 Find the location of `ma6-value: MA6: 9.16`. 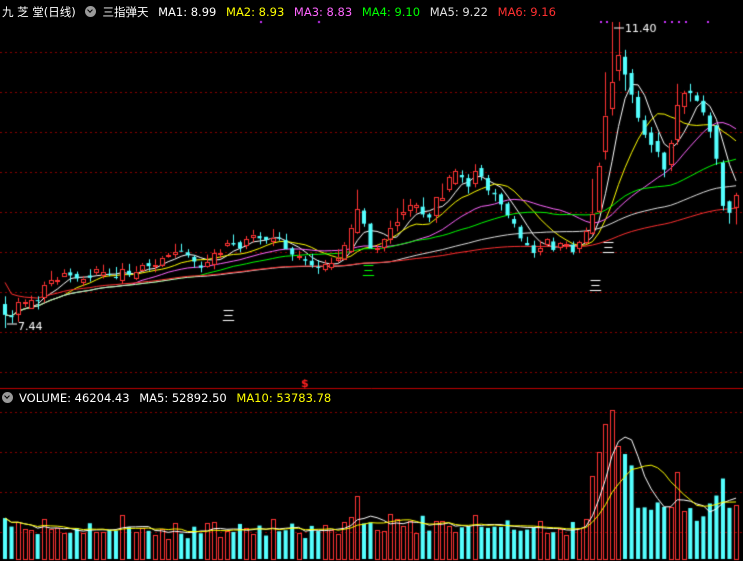

ma6-value: MA6: 9.16 is located at coordinates (526, 12).